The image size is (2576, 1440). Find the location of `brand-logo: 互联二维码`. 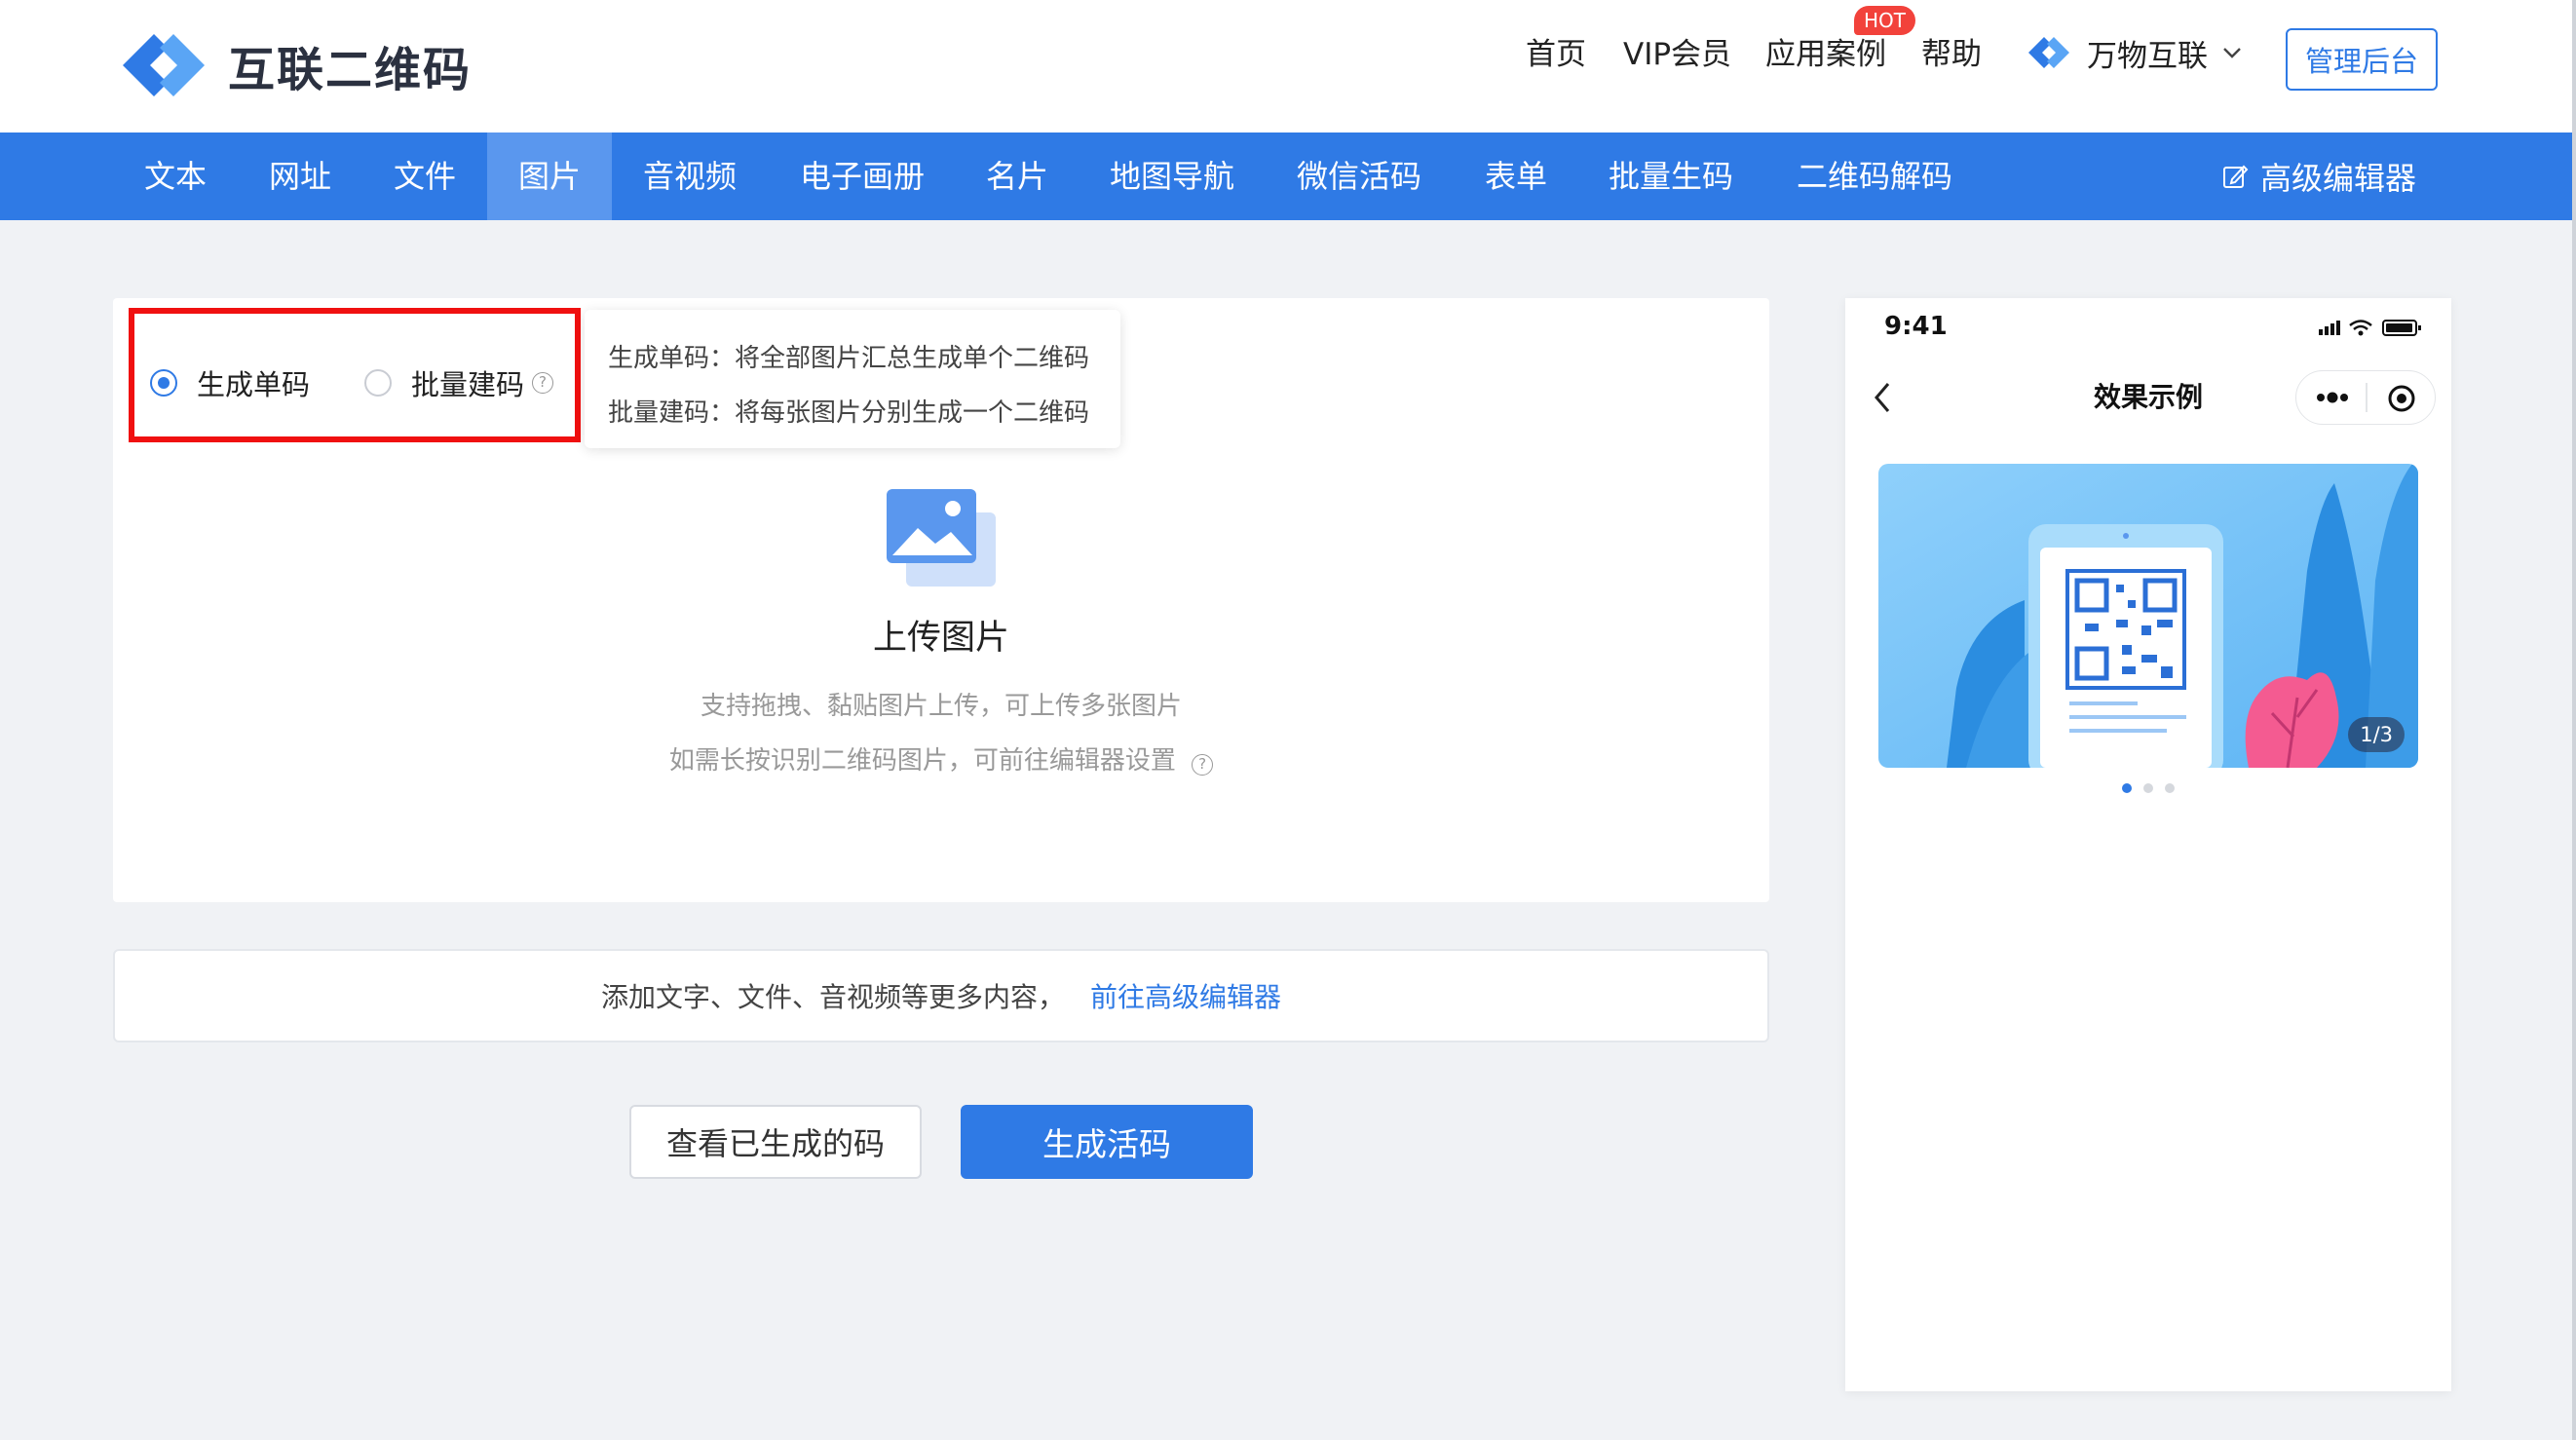

brand-logo: 互联二维码 is located at coordinates (293, 65).